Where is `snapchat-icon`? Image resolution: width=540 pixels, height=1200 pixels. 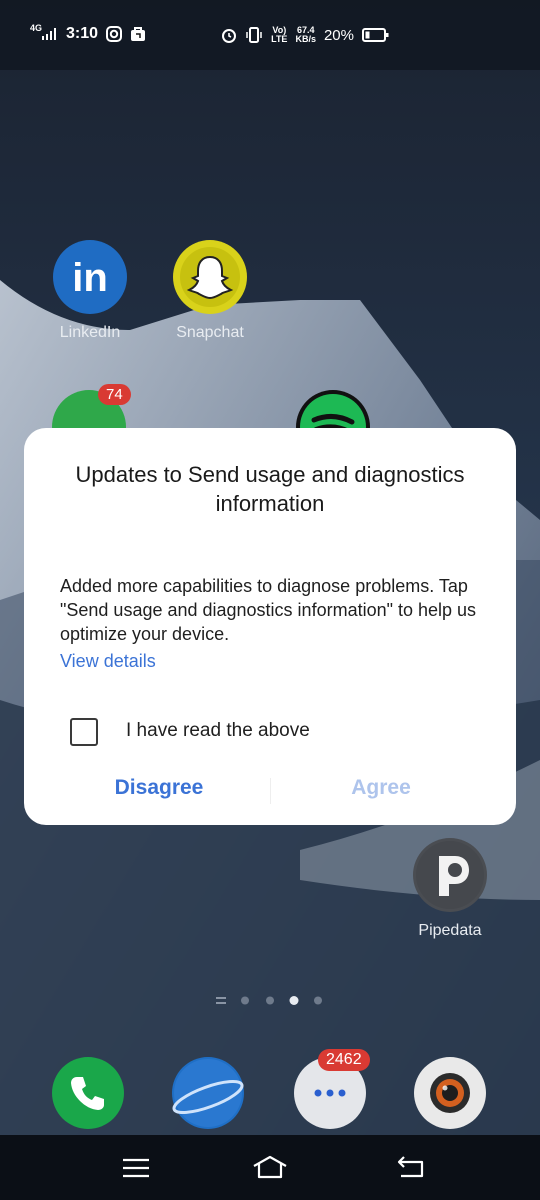
snapchat-icon is located at coordinates (210, 277).